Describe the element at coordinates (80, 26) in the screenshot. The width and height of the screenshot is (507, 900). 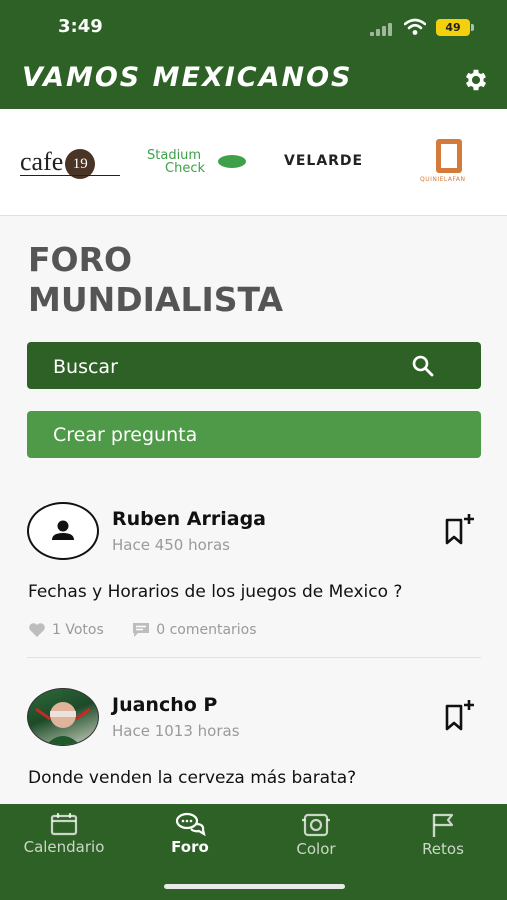
I see `status-time: 3:49` at that location.